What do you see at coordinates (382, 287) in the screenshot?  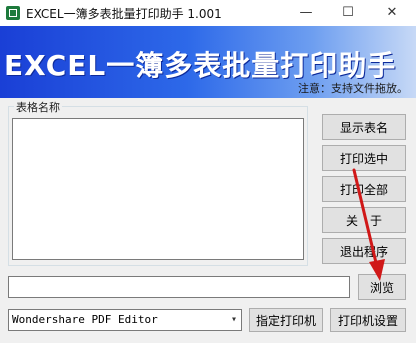 I see `browse-button: 浏览` at bounding box center [382, 287].